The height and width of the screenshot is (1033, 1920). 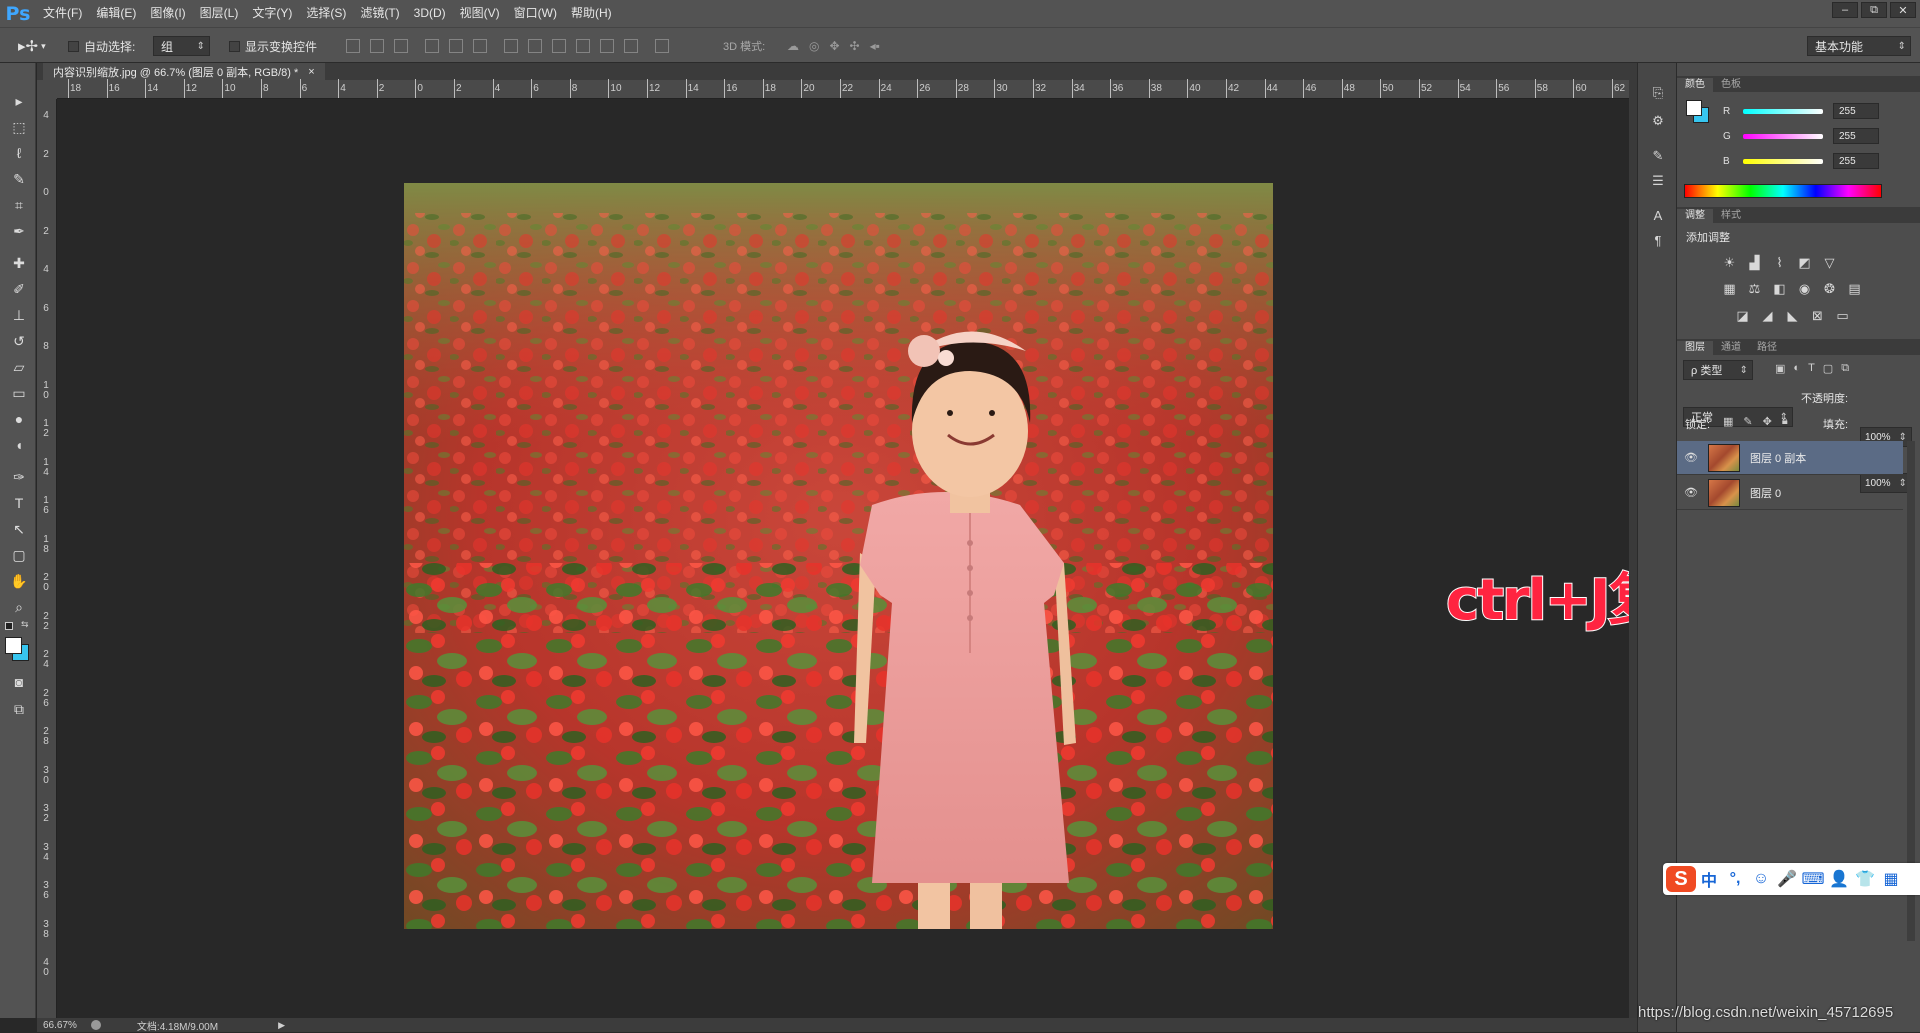 What do you see at coordinates (377, 46) in the screenshot?
I see `align-vcenter-icon` at bounding box center [377, 46].